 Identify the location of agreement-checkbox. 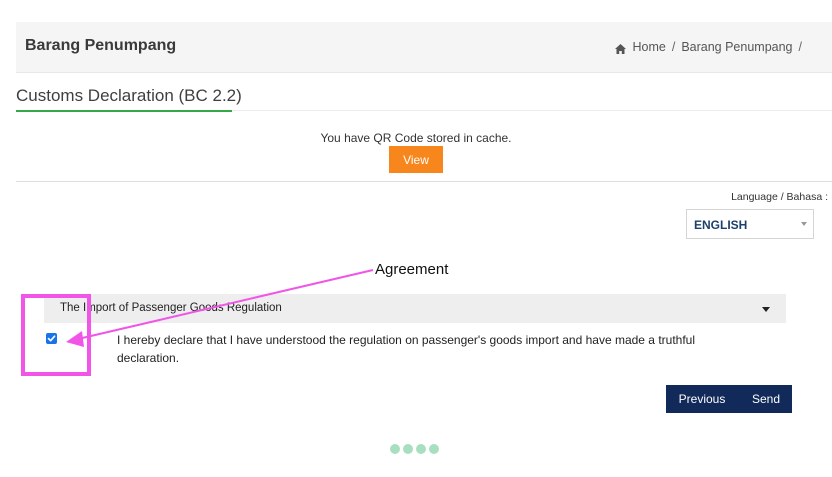
(51, 338).